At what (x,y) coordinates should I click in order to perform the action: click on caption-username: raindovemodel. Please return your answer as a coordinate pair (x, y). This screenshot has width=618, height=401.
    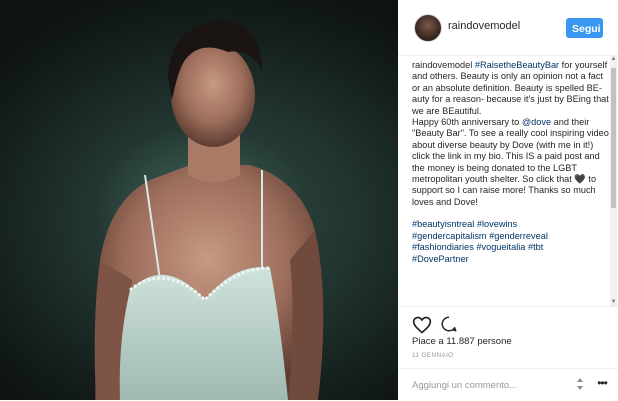
    Looking at the image, I should click on (442, 65).